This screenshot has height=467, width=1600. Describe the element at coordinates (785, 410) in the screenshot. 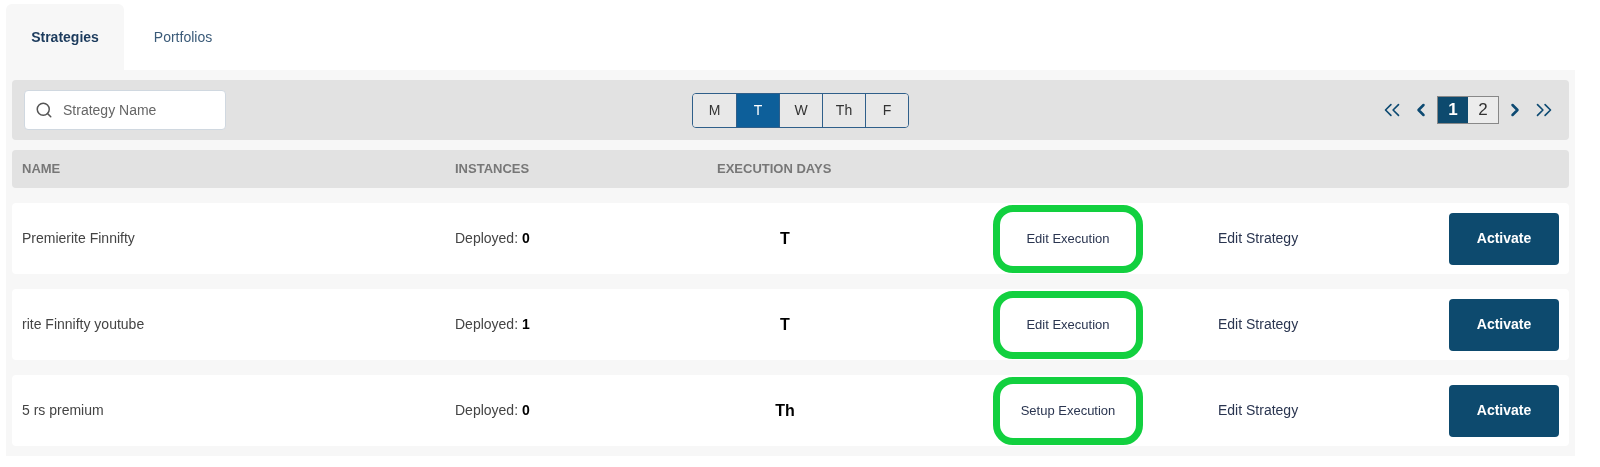

I see `execution-days: Th` at that location.